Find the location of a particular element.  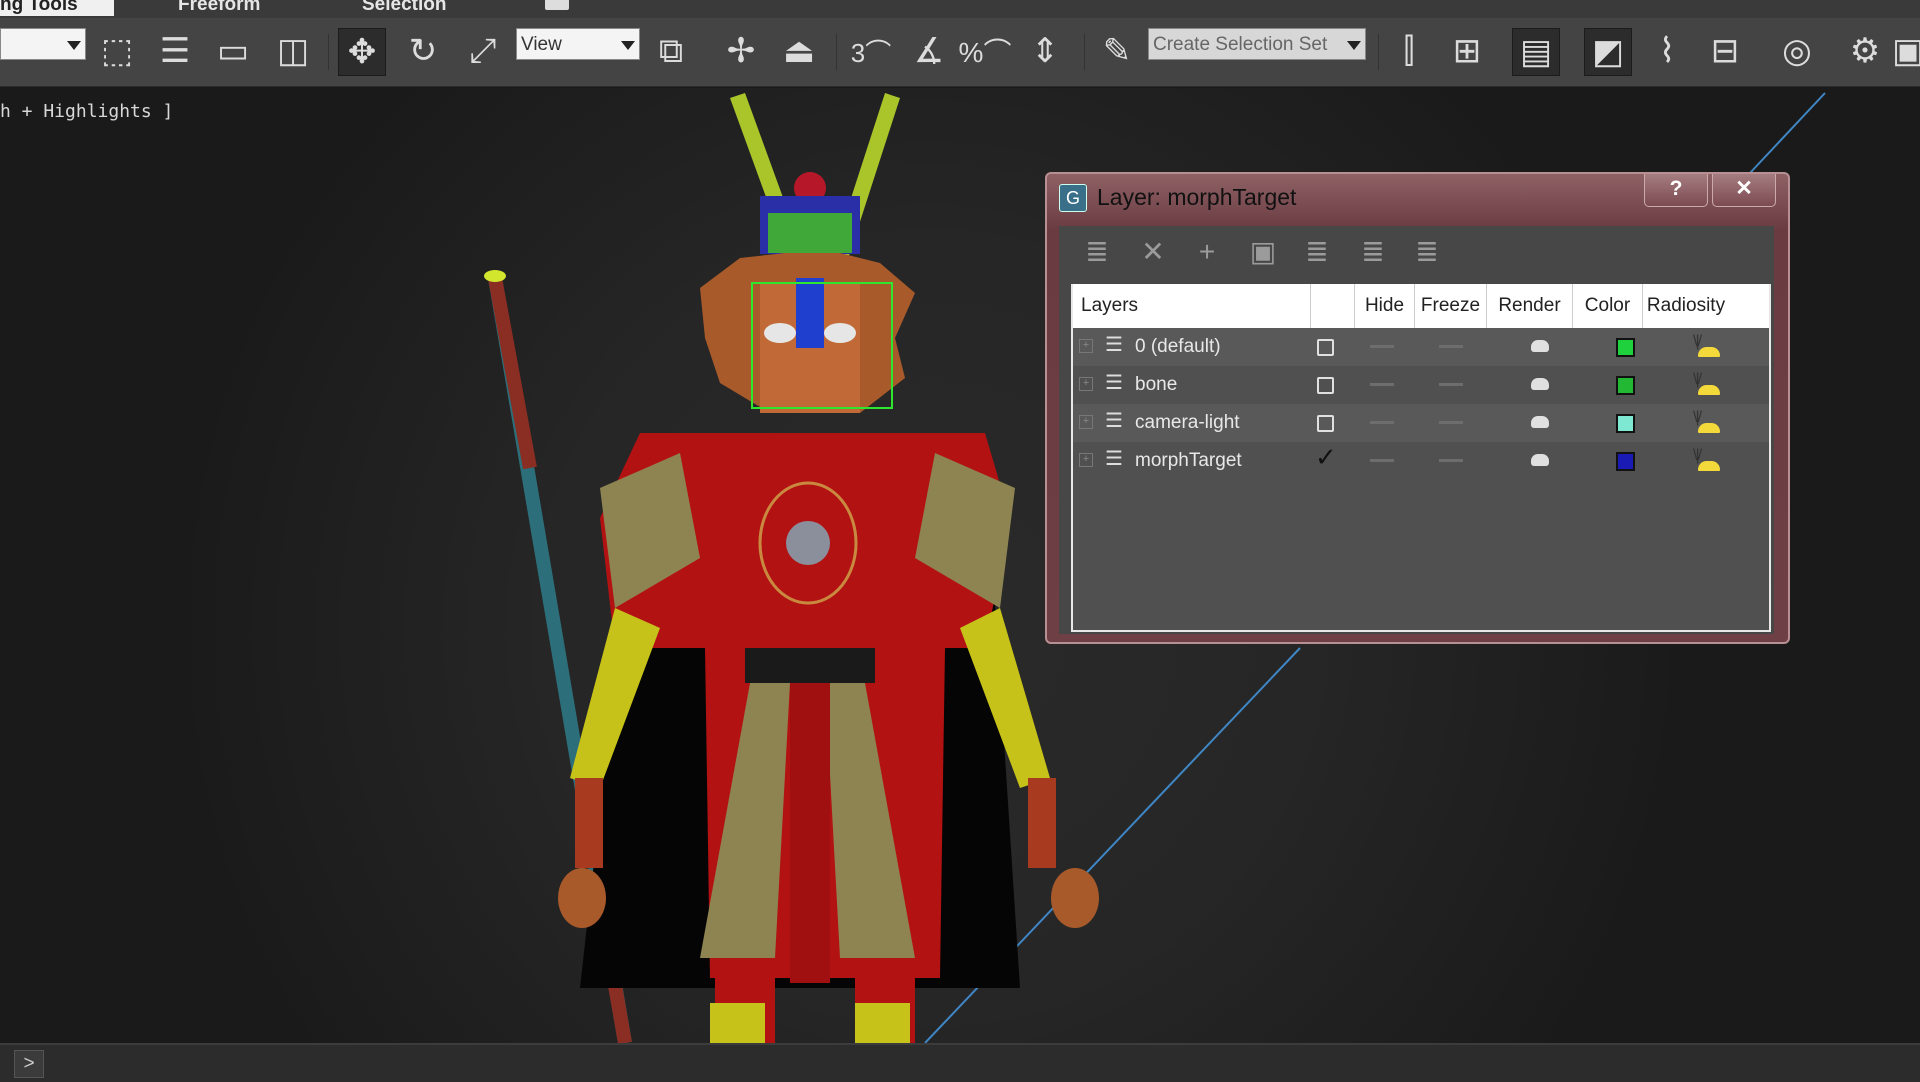

status-bar: > is located at coordinates (960, 1062).